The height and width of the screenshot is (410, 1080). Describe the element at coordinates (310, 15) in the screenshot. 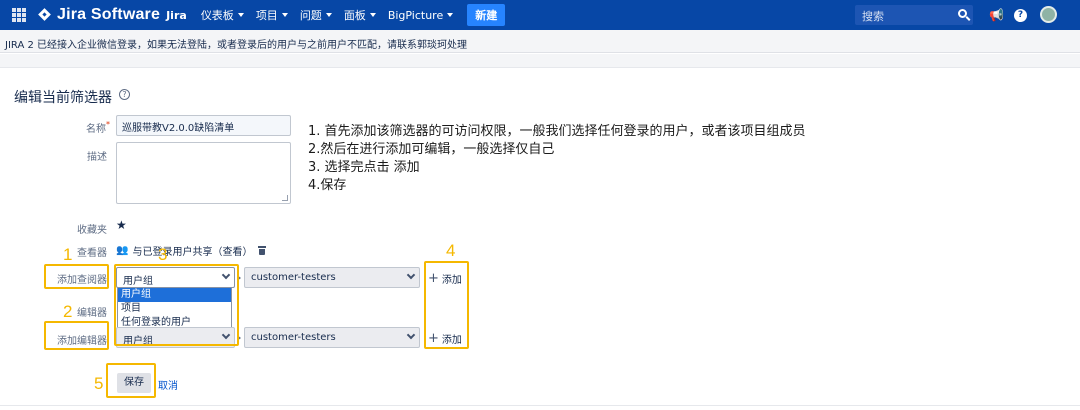

I see `menu-issues-label: 问题` at that location.